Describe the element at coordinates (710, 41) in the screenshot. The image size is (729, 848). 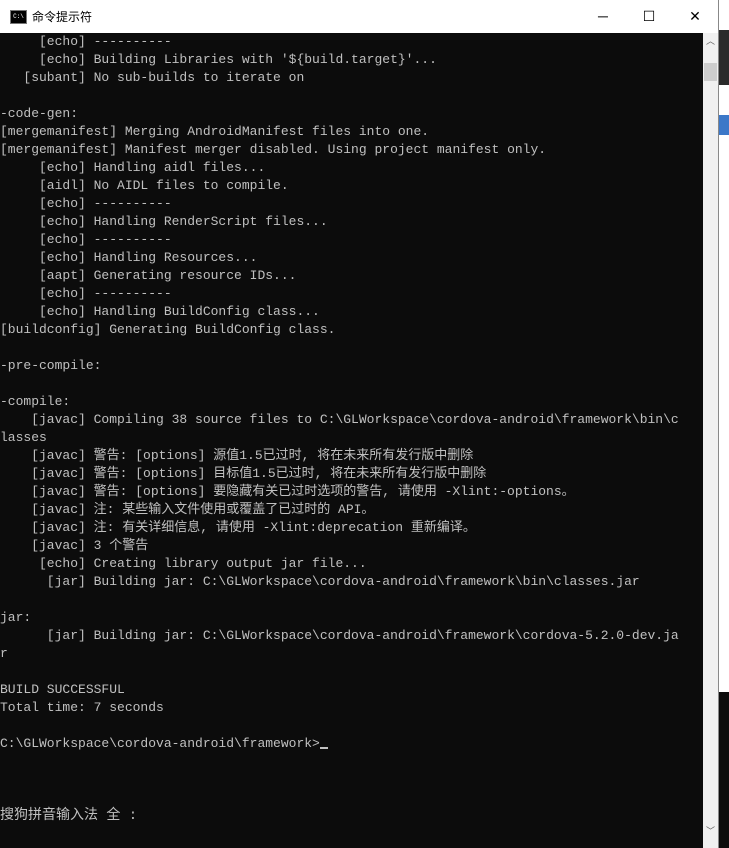
I see `scroll-up-icon: ︿` at that location.